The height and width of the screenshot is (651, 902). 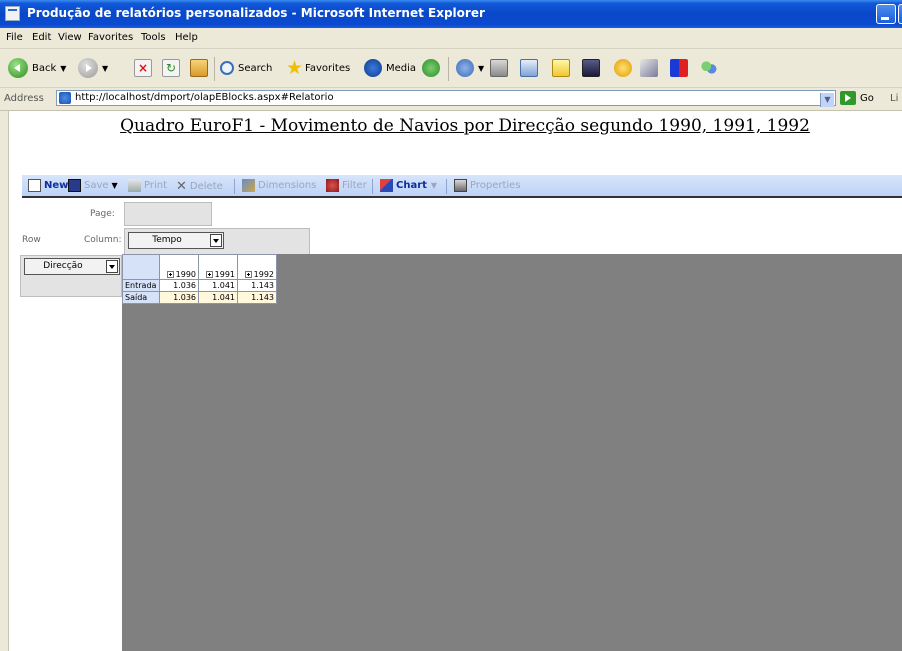 What do you see at coordinates (886, 14) in the screenshot?
I see `minimize-button` at bounding box center [886, 14].